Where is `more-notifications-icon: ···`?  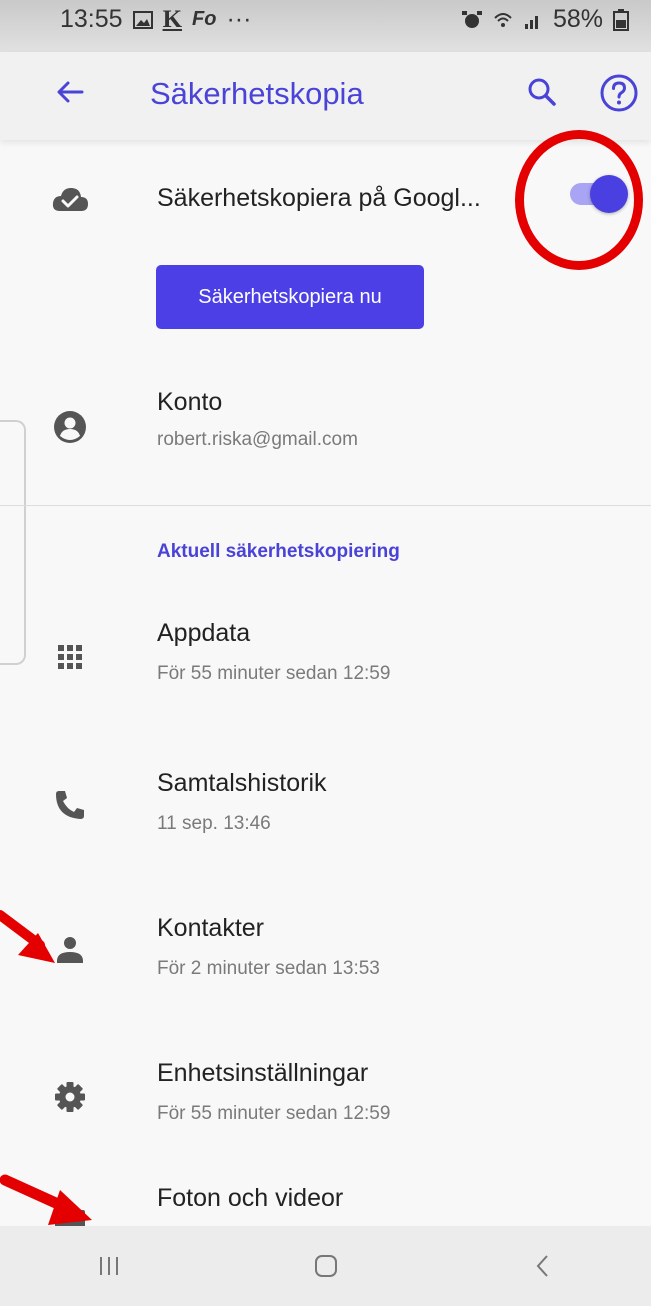 more-notifications-icon: ··· is located at coordinates (239, 19).